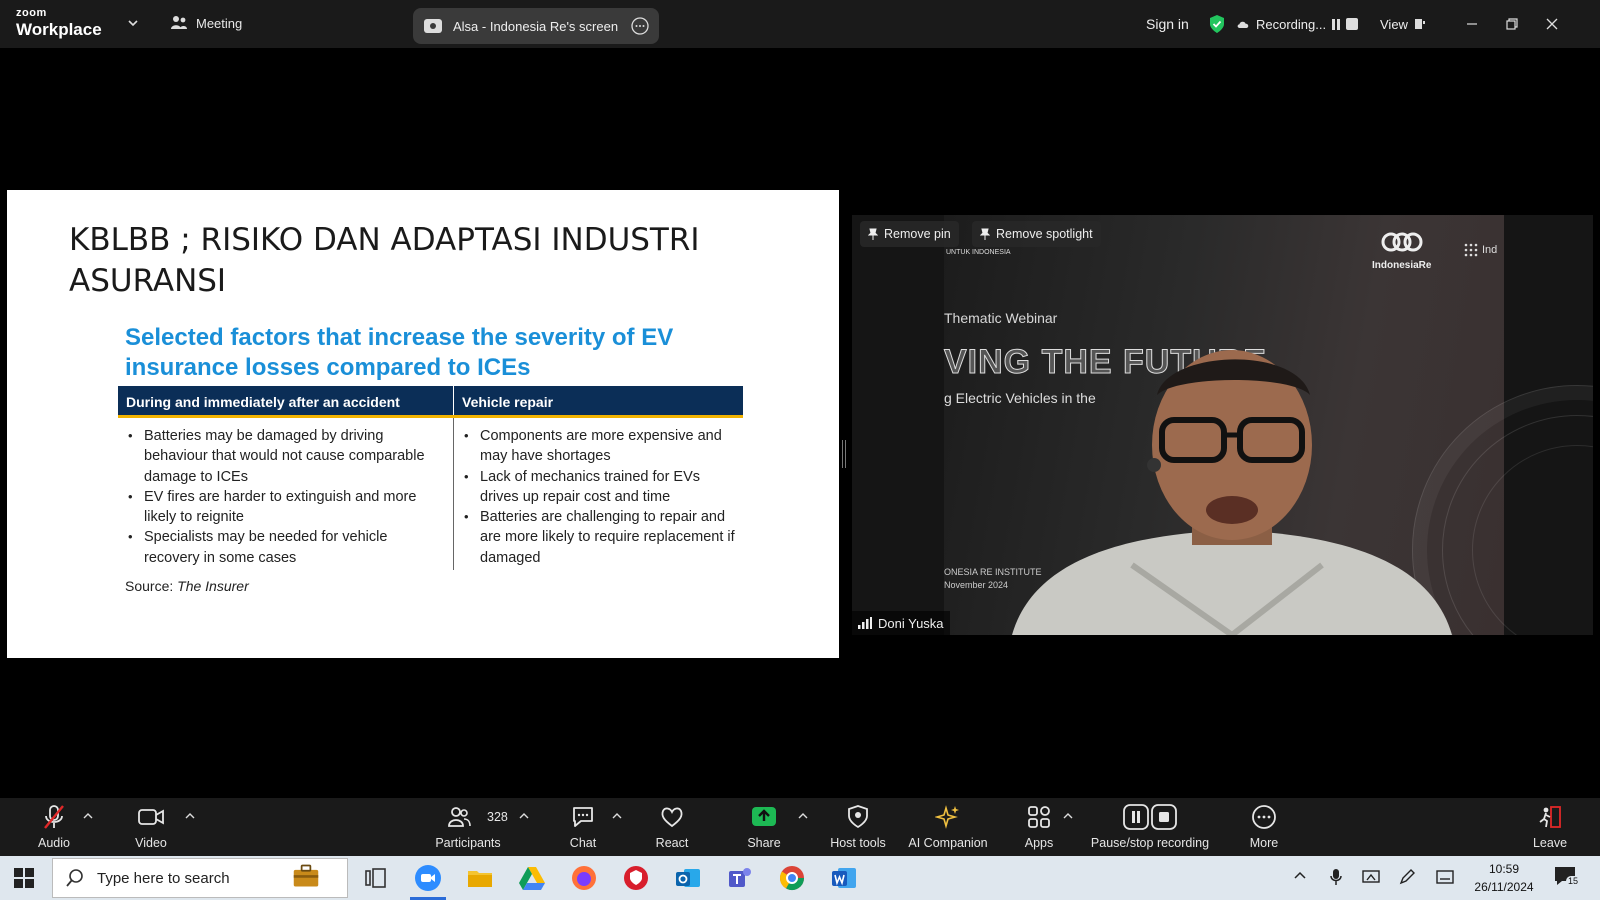 Image resolution: width=1600 pixels, height=900 pixels. Describe the element at coordinates (672, 843) in the screenshot. I see `react-label: React` at that location.